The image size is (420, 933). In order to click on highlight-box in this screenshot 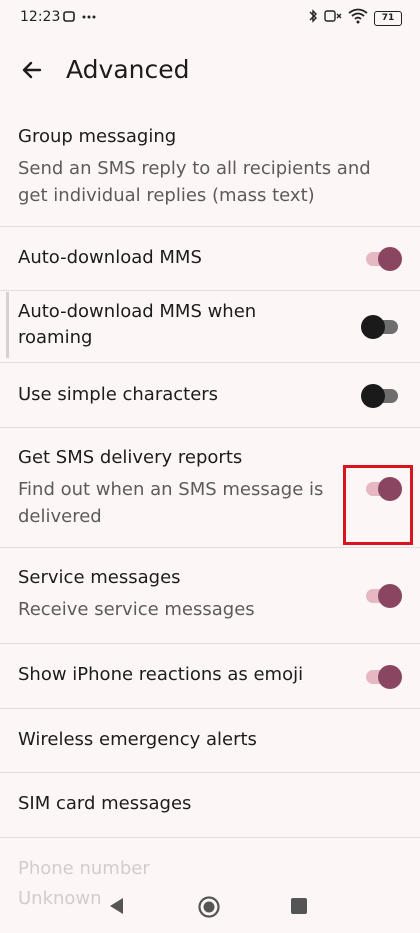, I will do `click(378, 505)`.